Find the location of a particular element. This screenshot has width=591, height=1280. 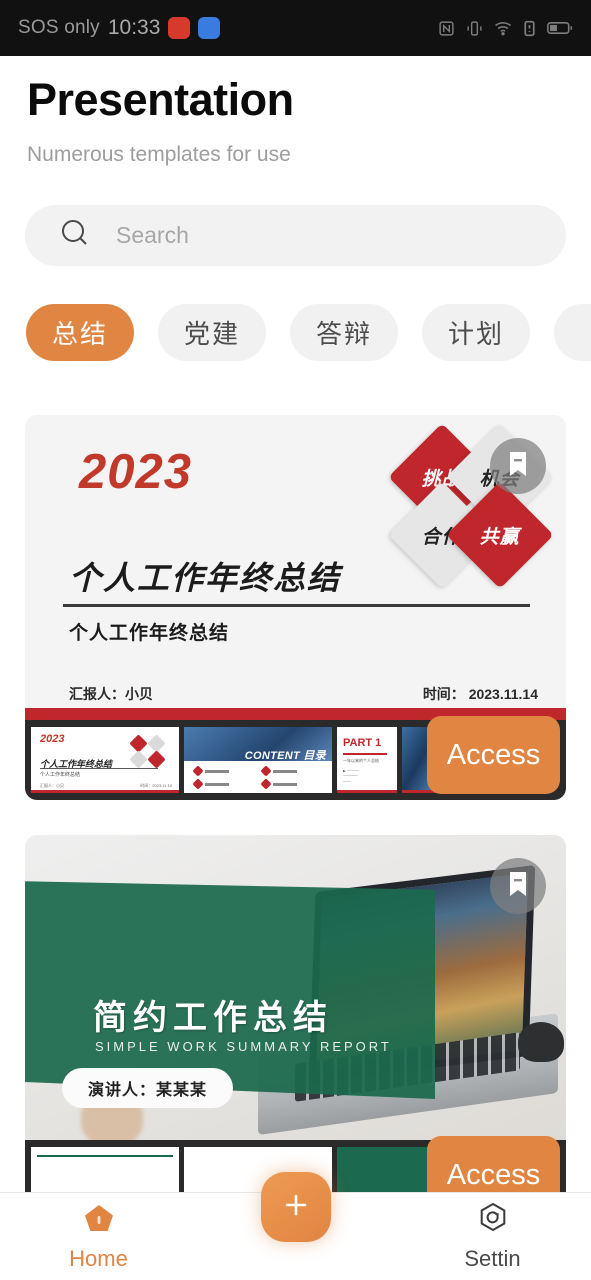

signal-icon is located at coordinates (529, 28).